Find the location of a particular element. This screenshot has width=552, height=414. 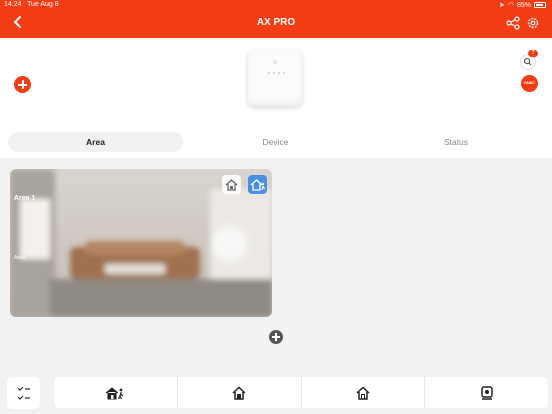

disarm-icon is located at coordinates (363, 392).